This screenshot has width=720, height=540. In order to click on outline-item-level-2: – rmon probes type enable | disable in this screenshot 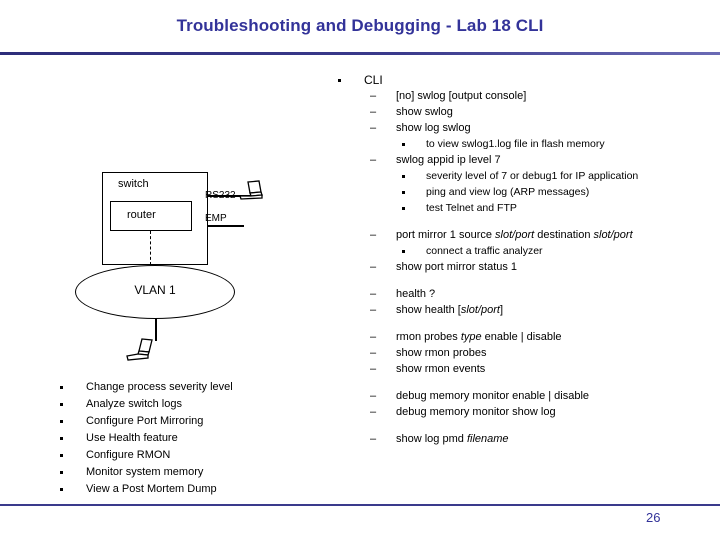, I will do `click(525, 337)`.